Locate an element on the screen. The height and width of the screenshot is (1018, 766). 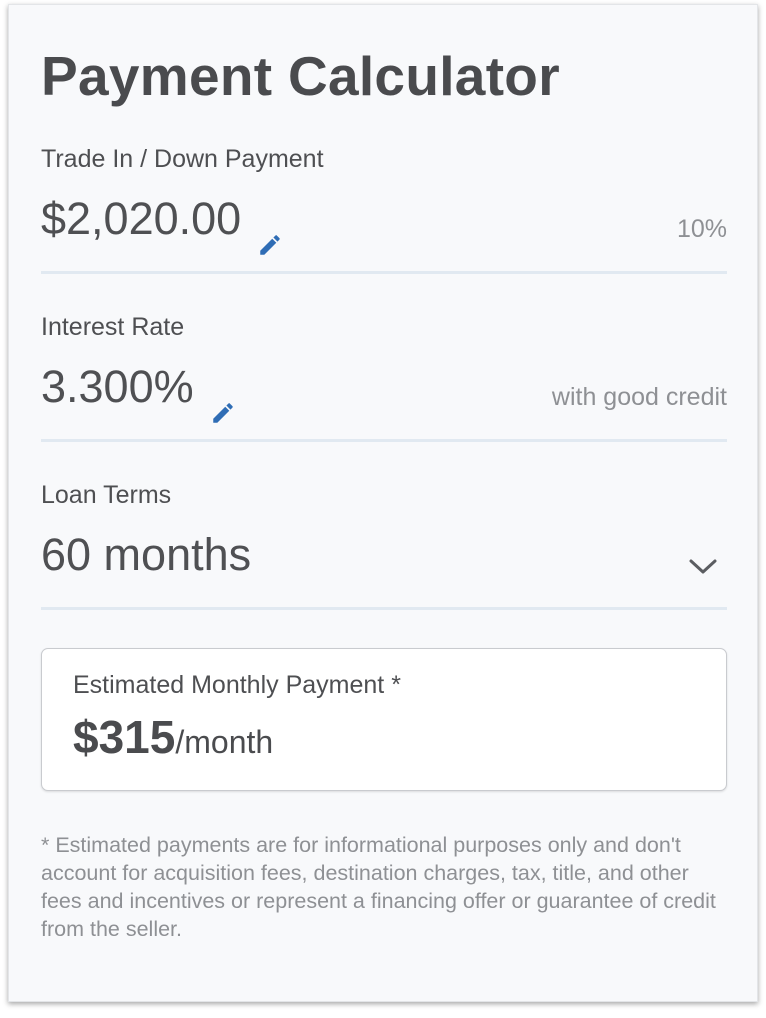
trade-in-value-row: $2,020.00 is located at coordinates (162, 223).